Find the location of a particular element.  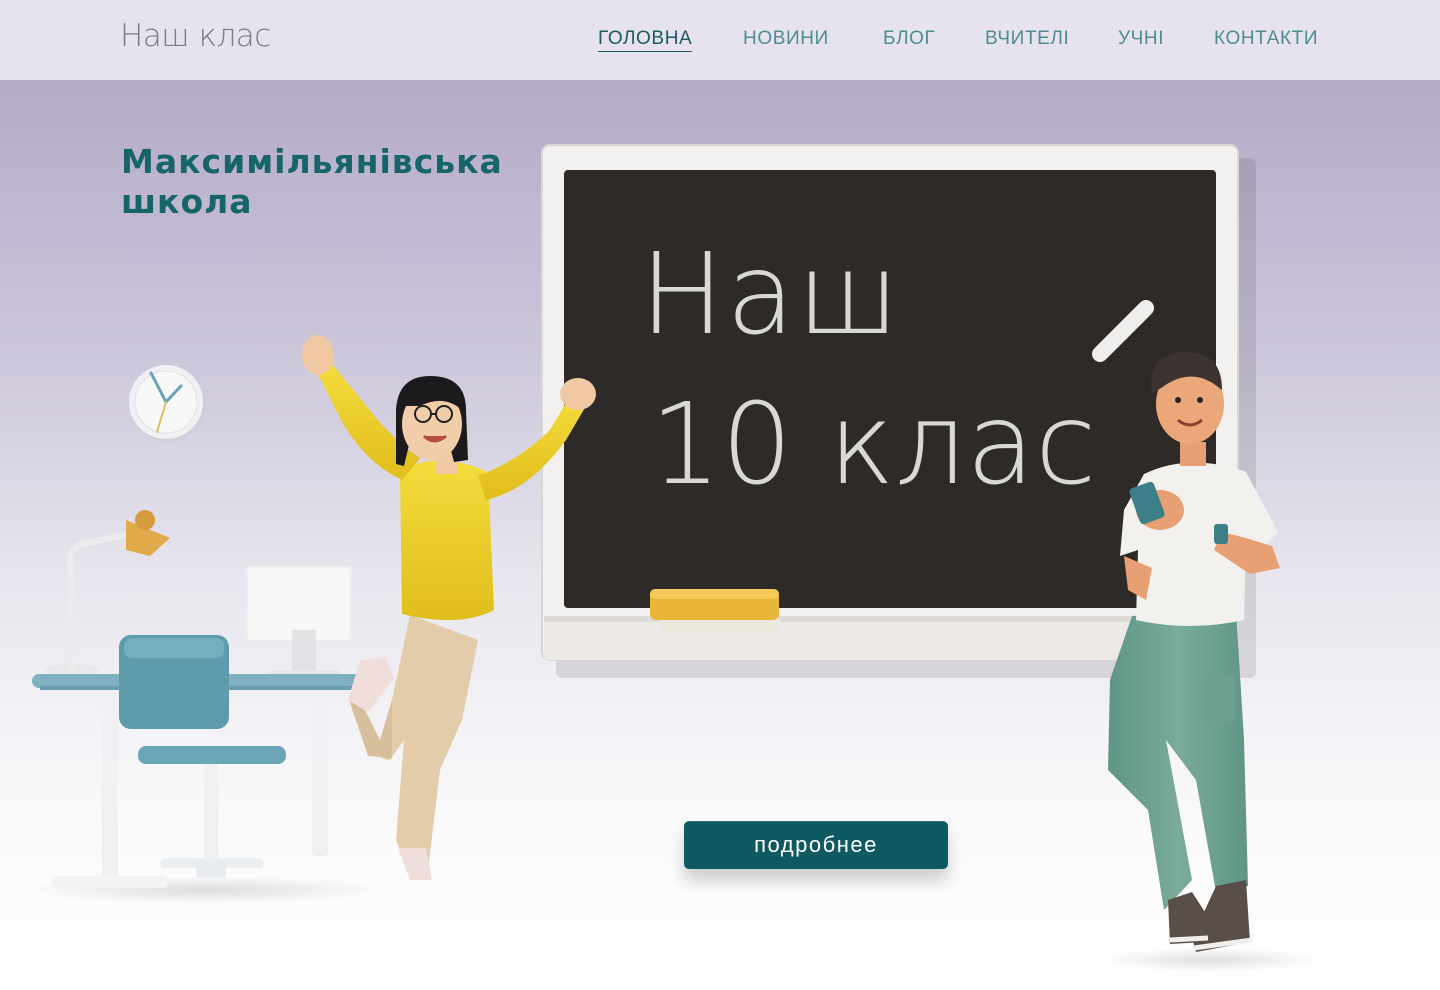

more-details-button: подробнее is located at coordinates (816, 845).